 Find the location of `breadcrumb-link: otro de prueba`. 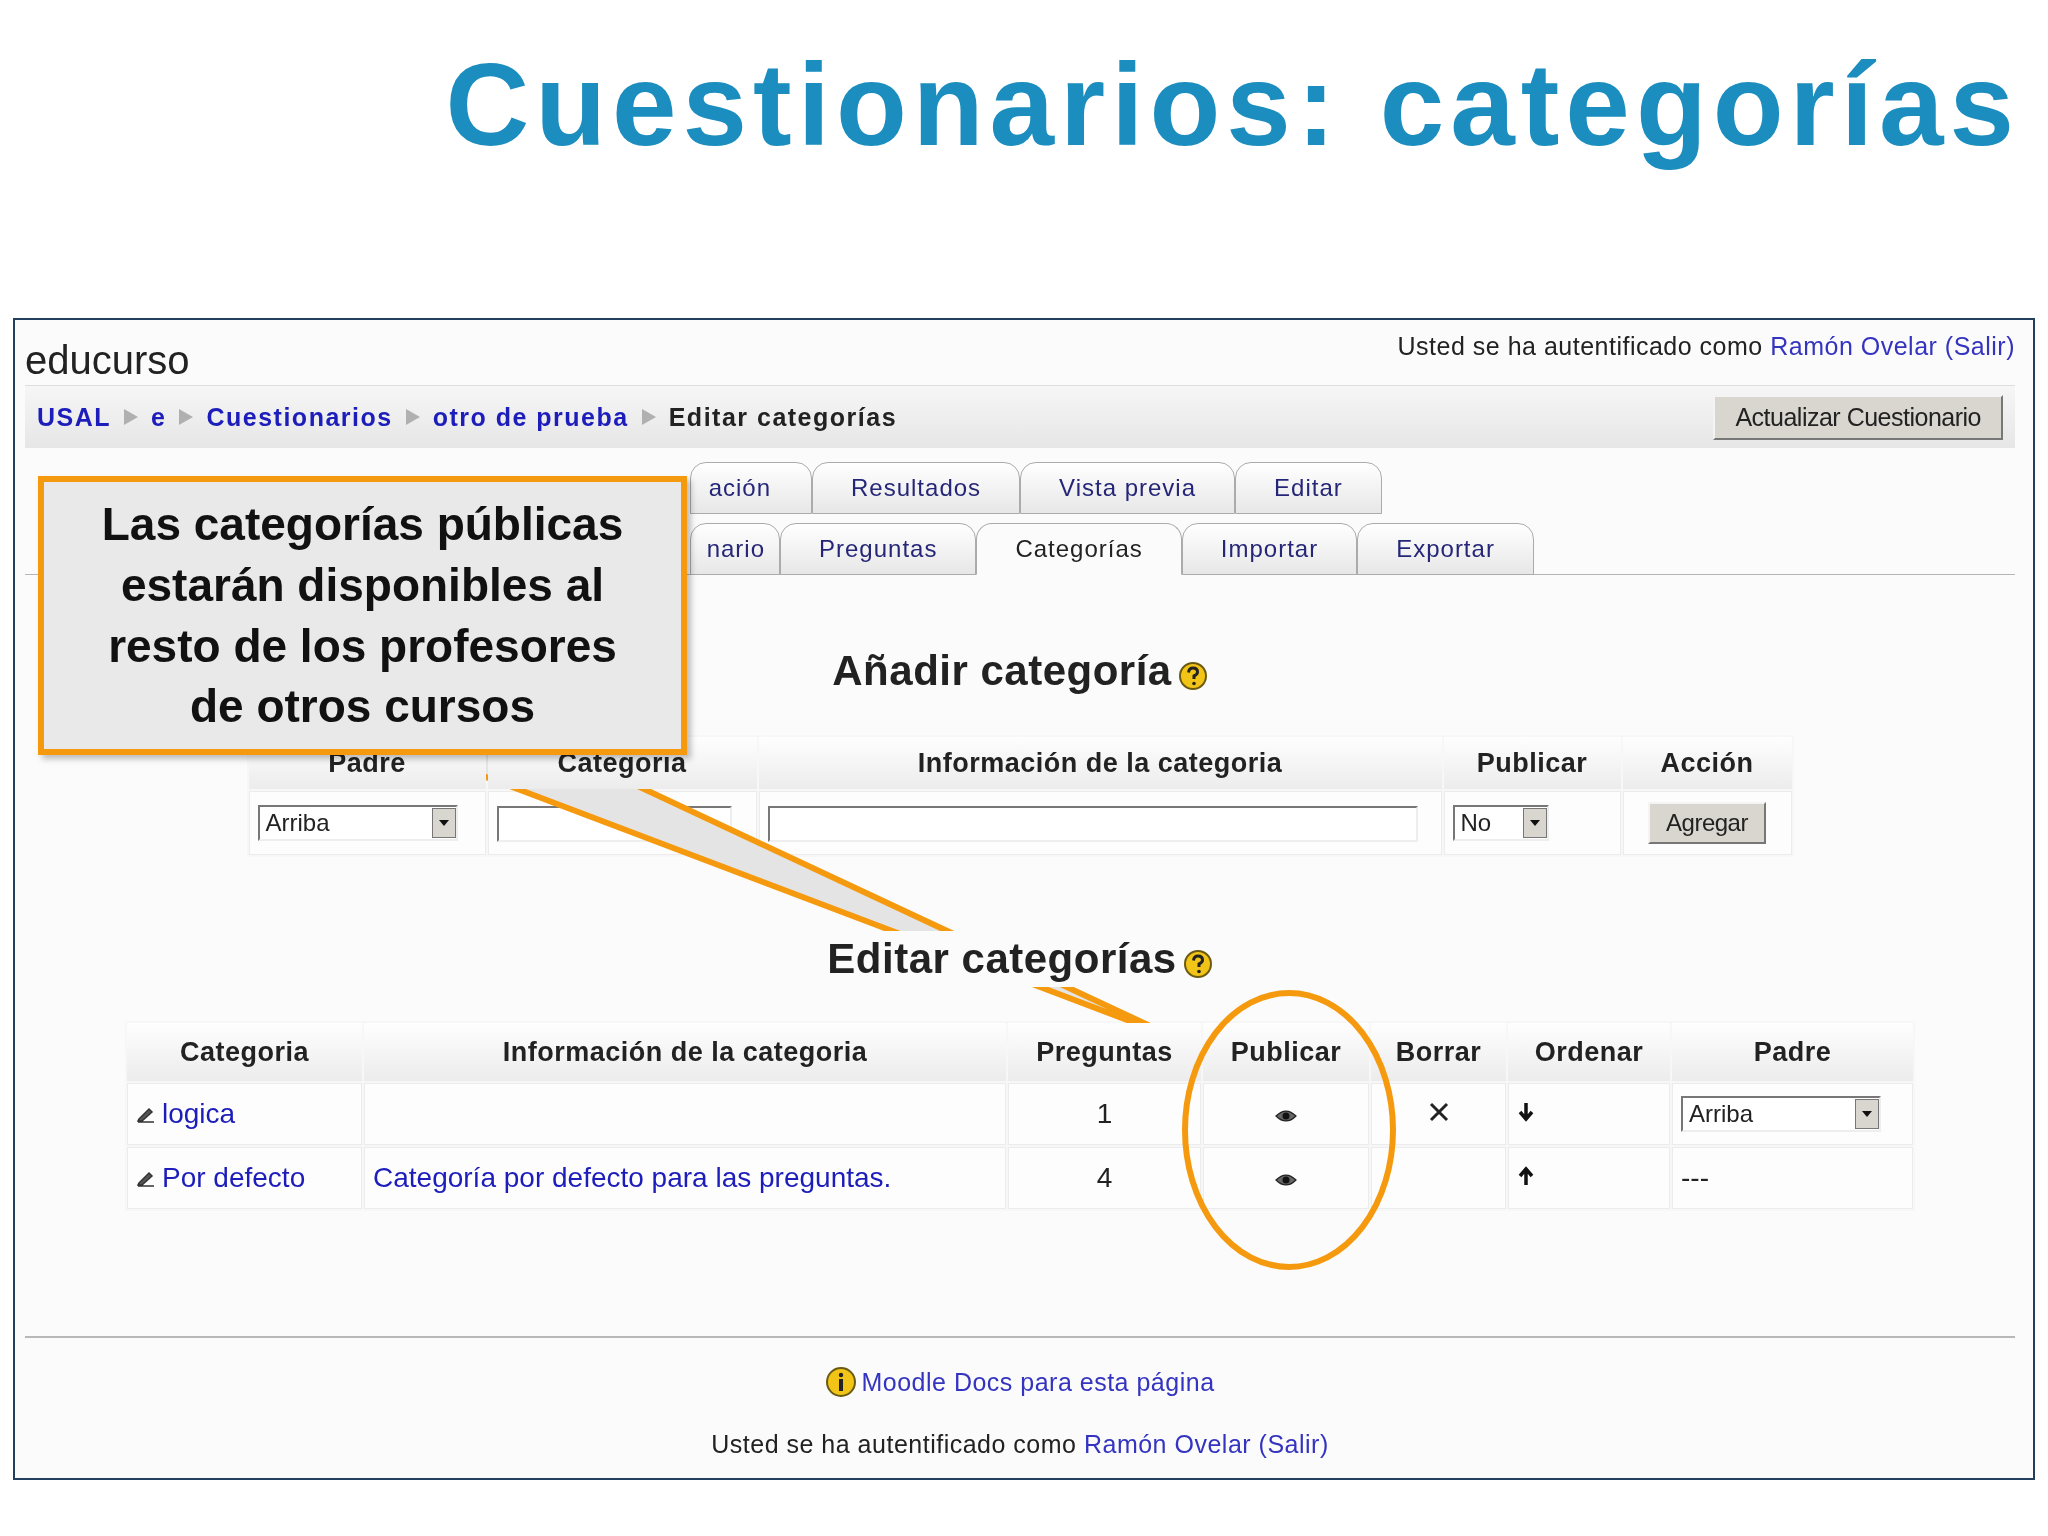

breadcrumb-link: otro de prueba is located at coordinates (530, 417).